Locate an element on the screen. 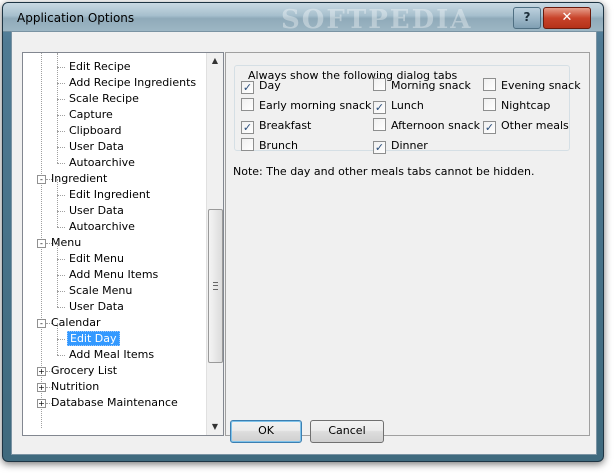 The height and width of the screenshot is (473, 614). tree-item: Edit Recipe is located at coordinates (100, 67).